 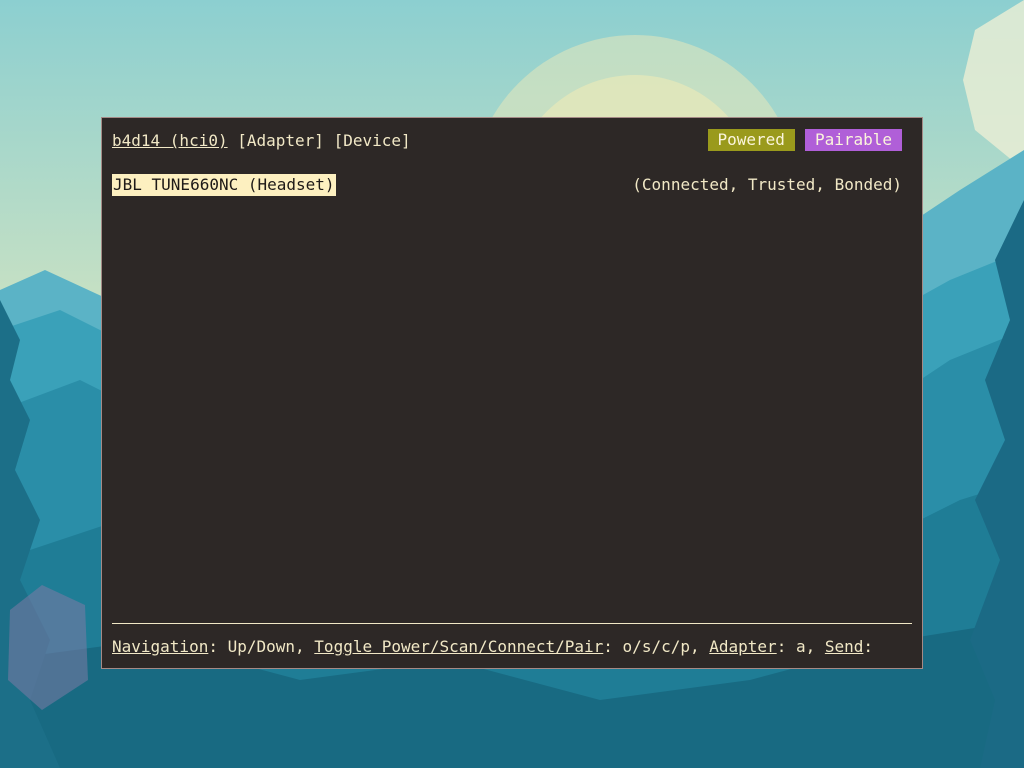 What do you see at coordinates (459, 646) in the screenshot?
I see `help-toggle-label: Toggle Power/Scan/Connect/Pair` at bounding box center [459, 646].